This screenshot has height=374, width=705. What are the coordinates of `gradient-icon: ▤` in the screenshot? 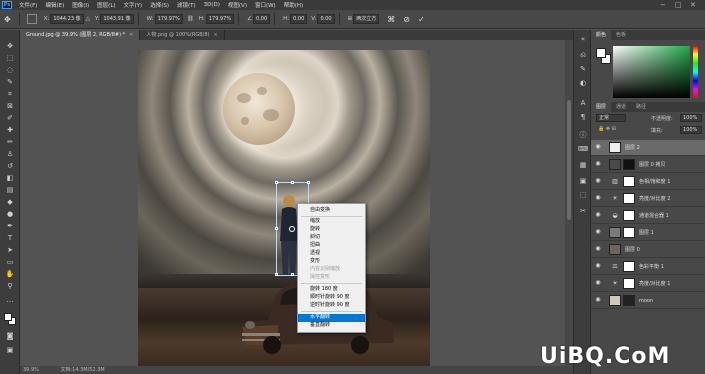 It's located at (10, 190).